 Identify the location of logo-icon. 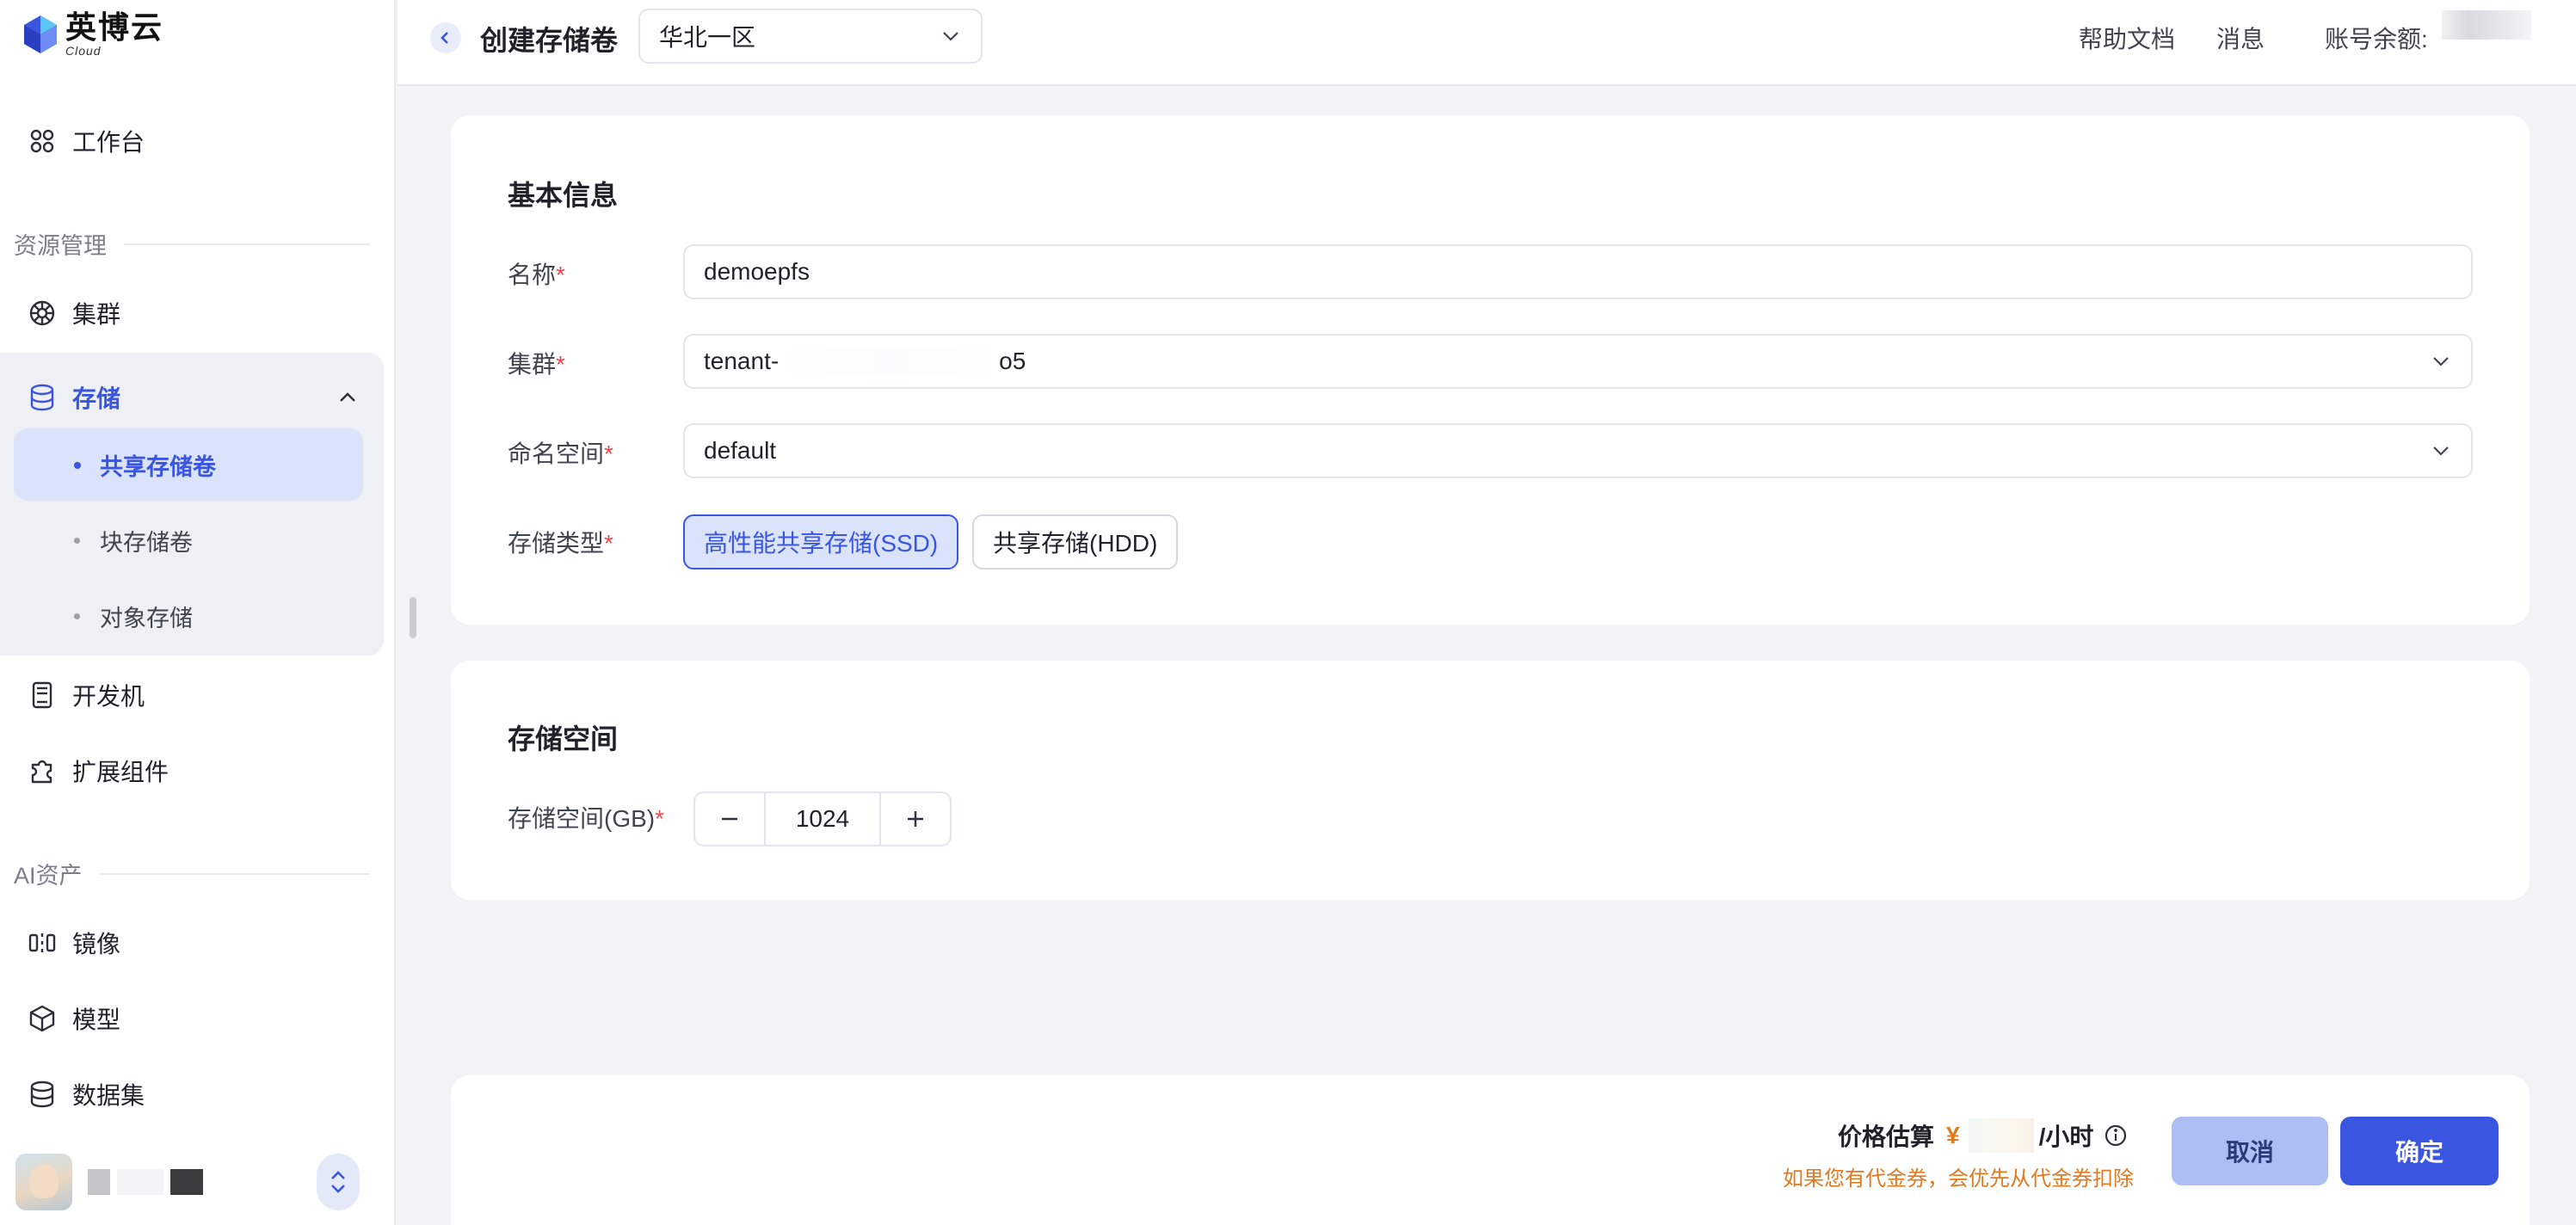
(40, 34).